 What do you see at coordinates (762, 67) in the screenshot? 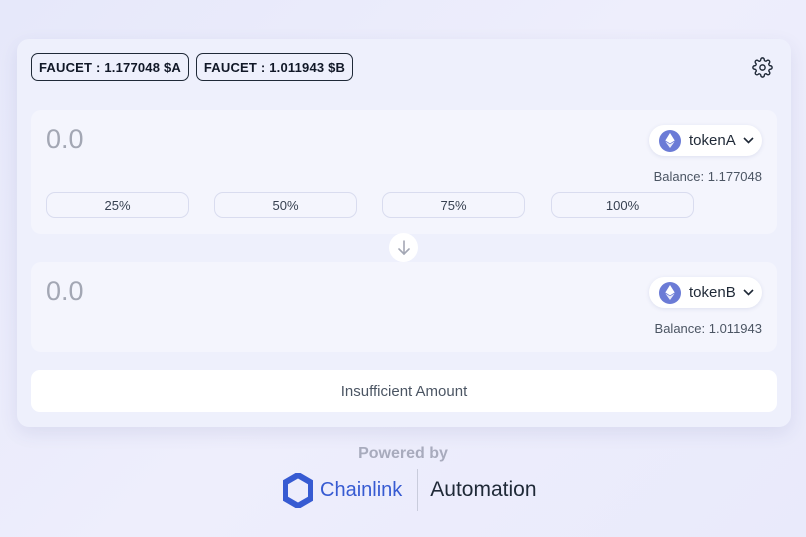
I see `gear-icon` at bounding box center [762, 67].